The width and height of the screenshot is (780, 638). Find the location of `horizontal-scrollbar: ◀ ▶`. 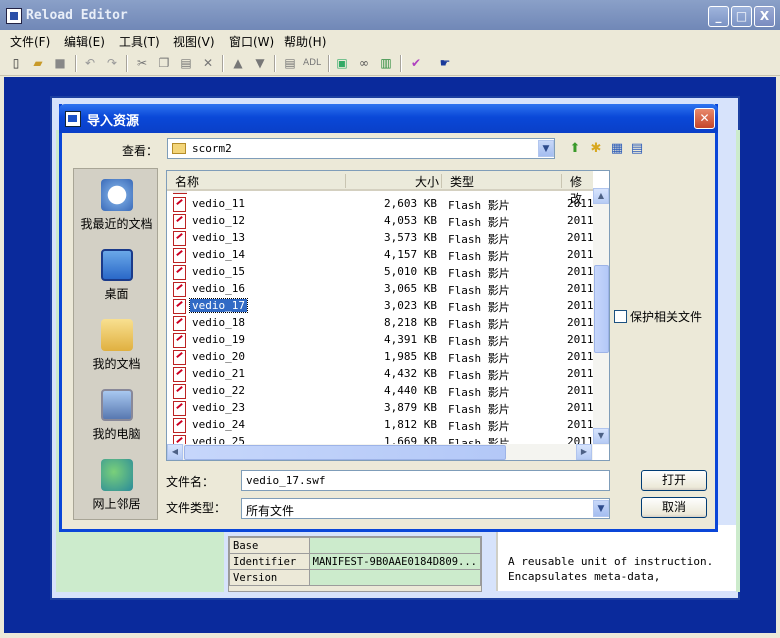

horizontal-scrollbar: ◀ ▶ is located at coordinates (380, 452).